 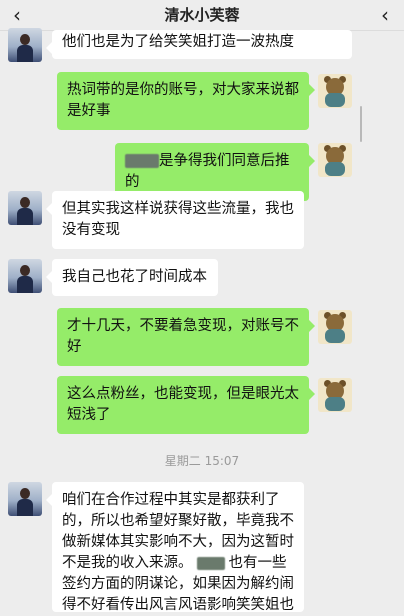 I want to click on message-text: 签约方面的阴谋论，如果因为解约闹, so click(x=178, y=584).